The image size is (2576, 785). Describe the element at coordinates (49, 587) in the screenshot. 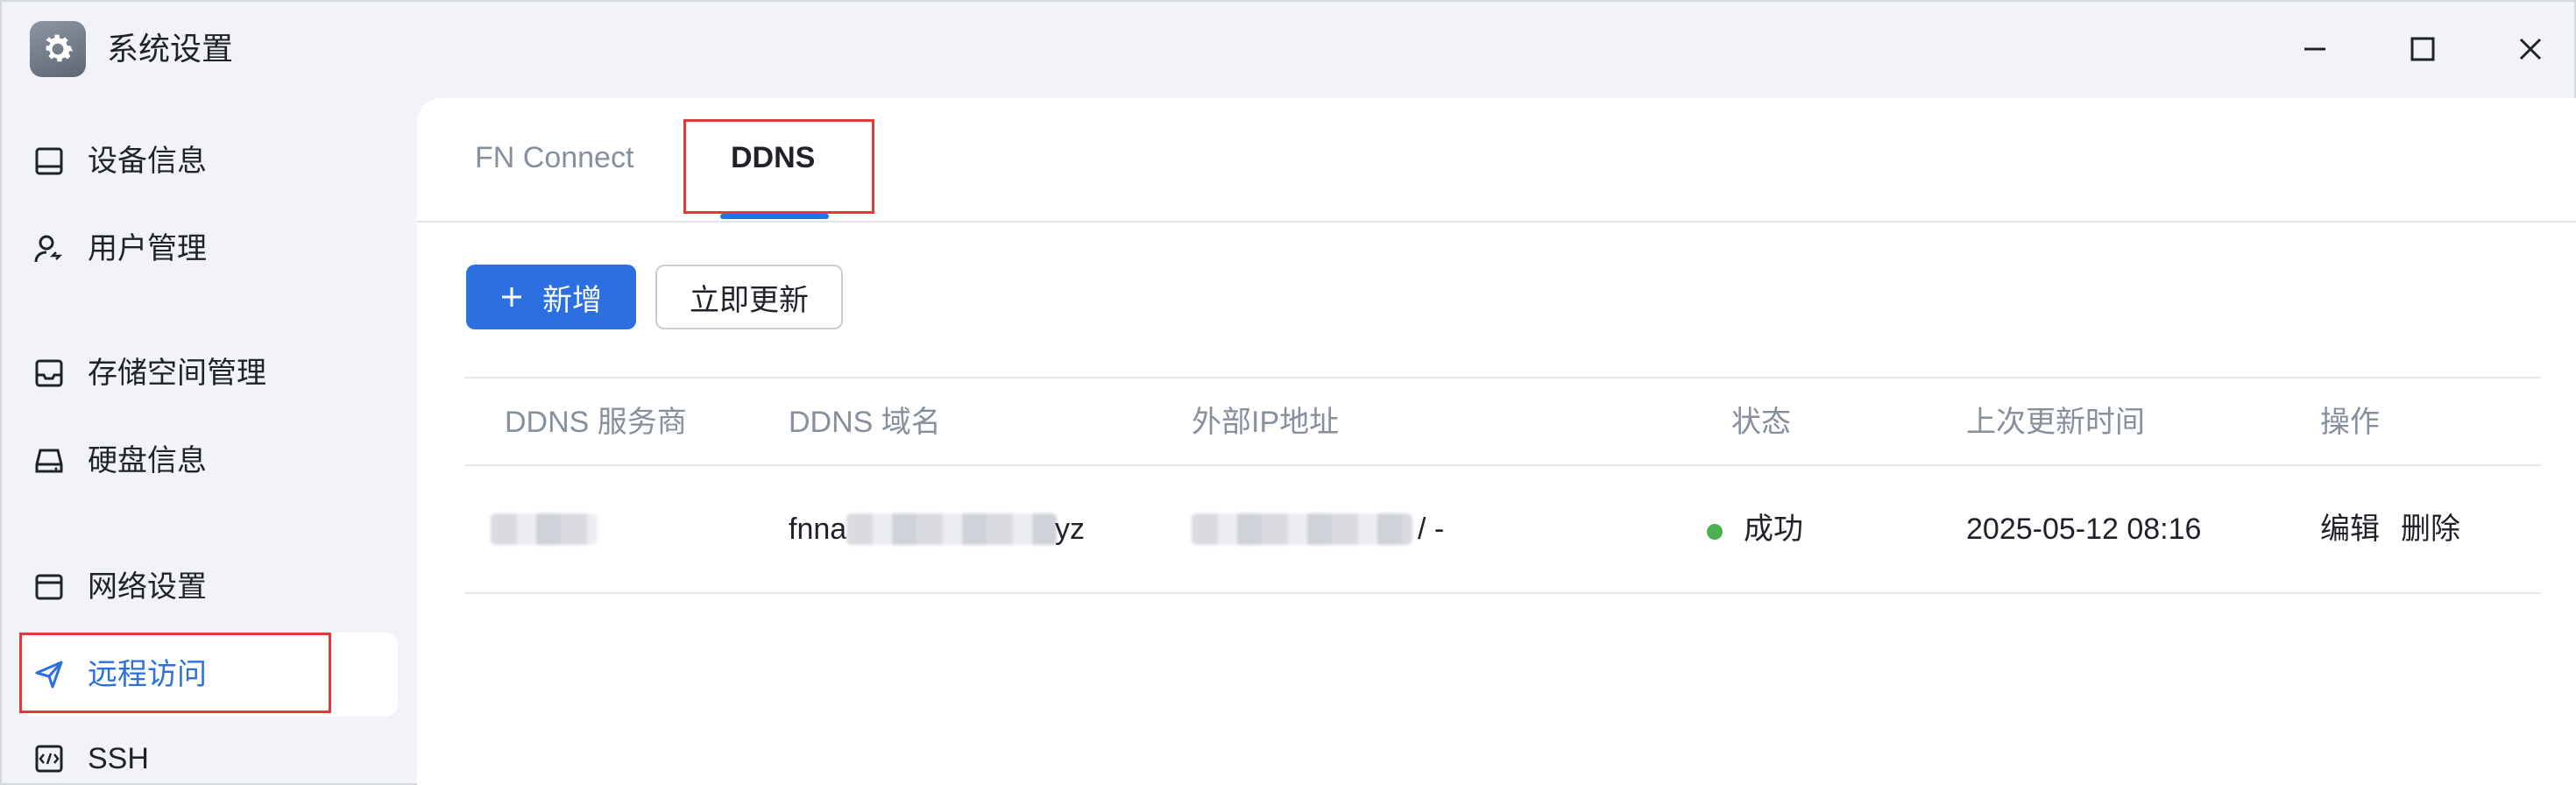

I see `browser-window-icon` at that location.